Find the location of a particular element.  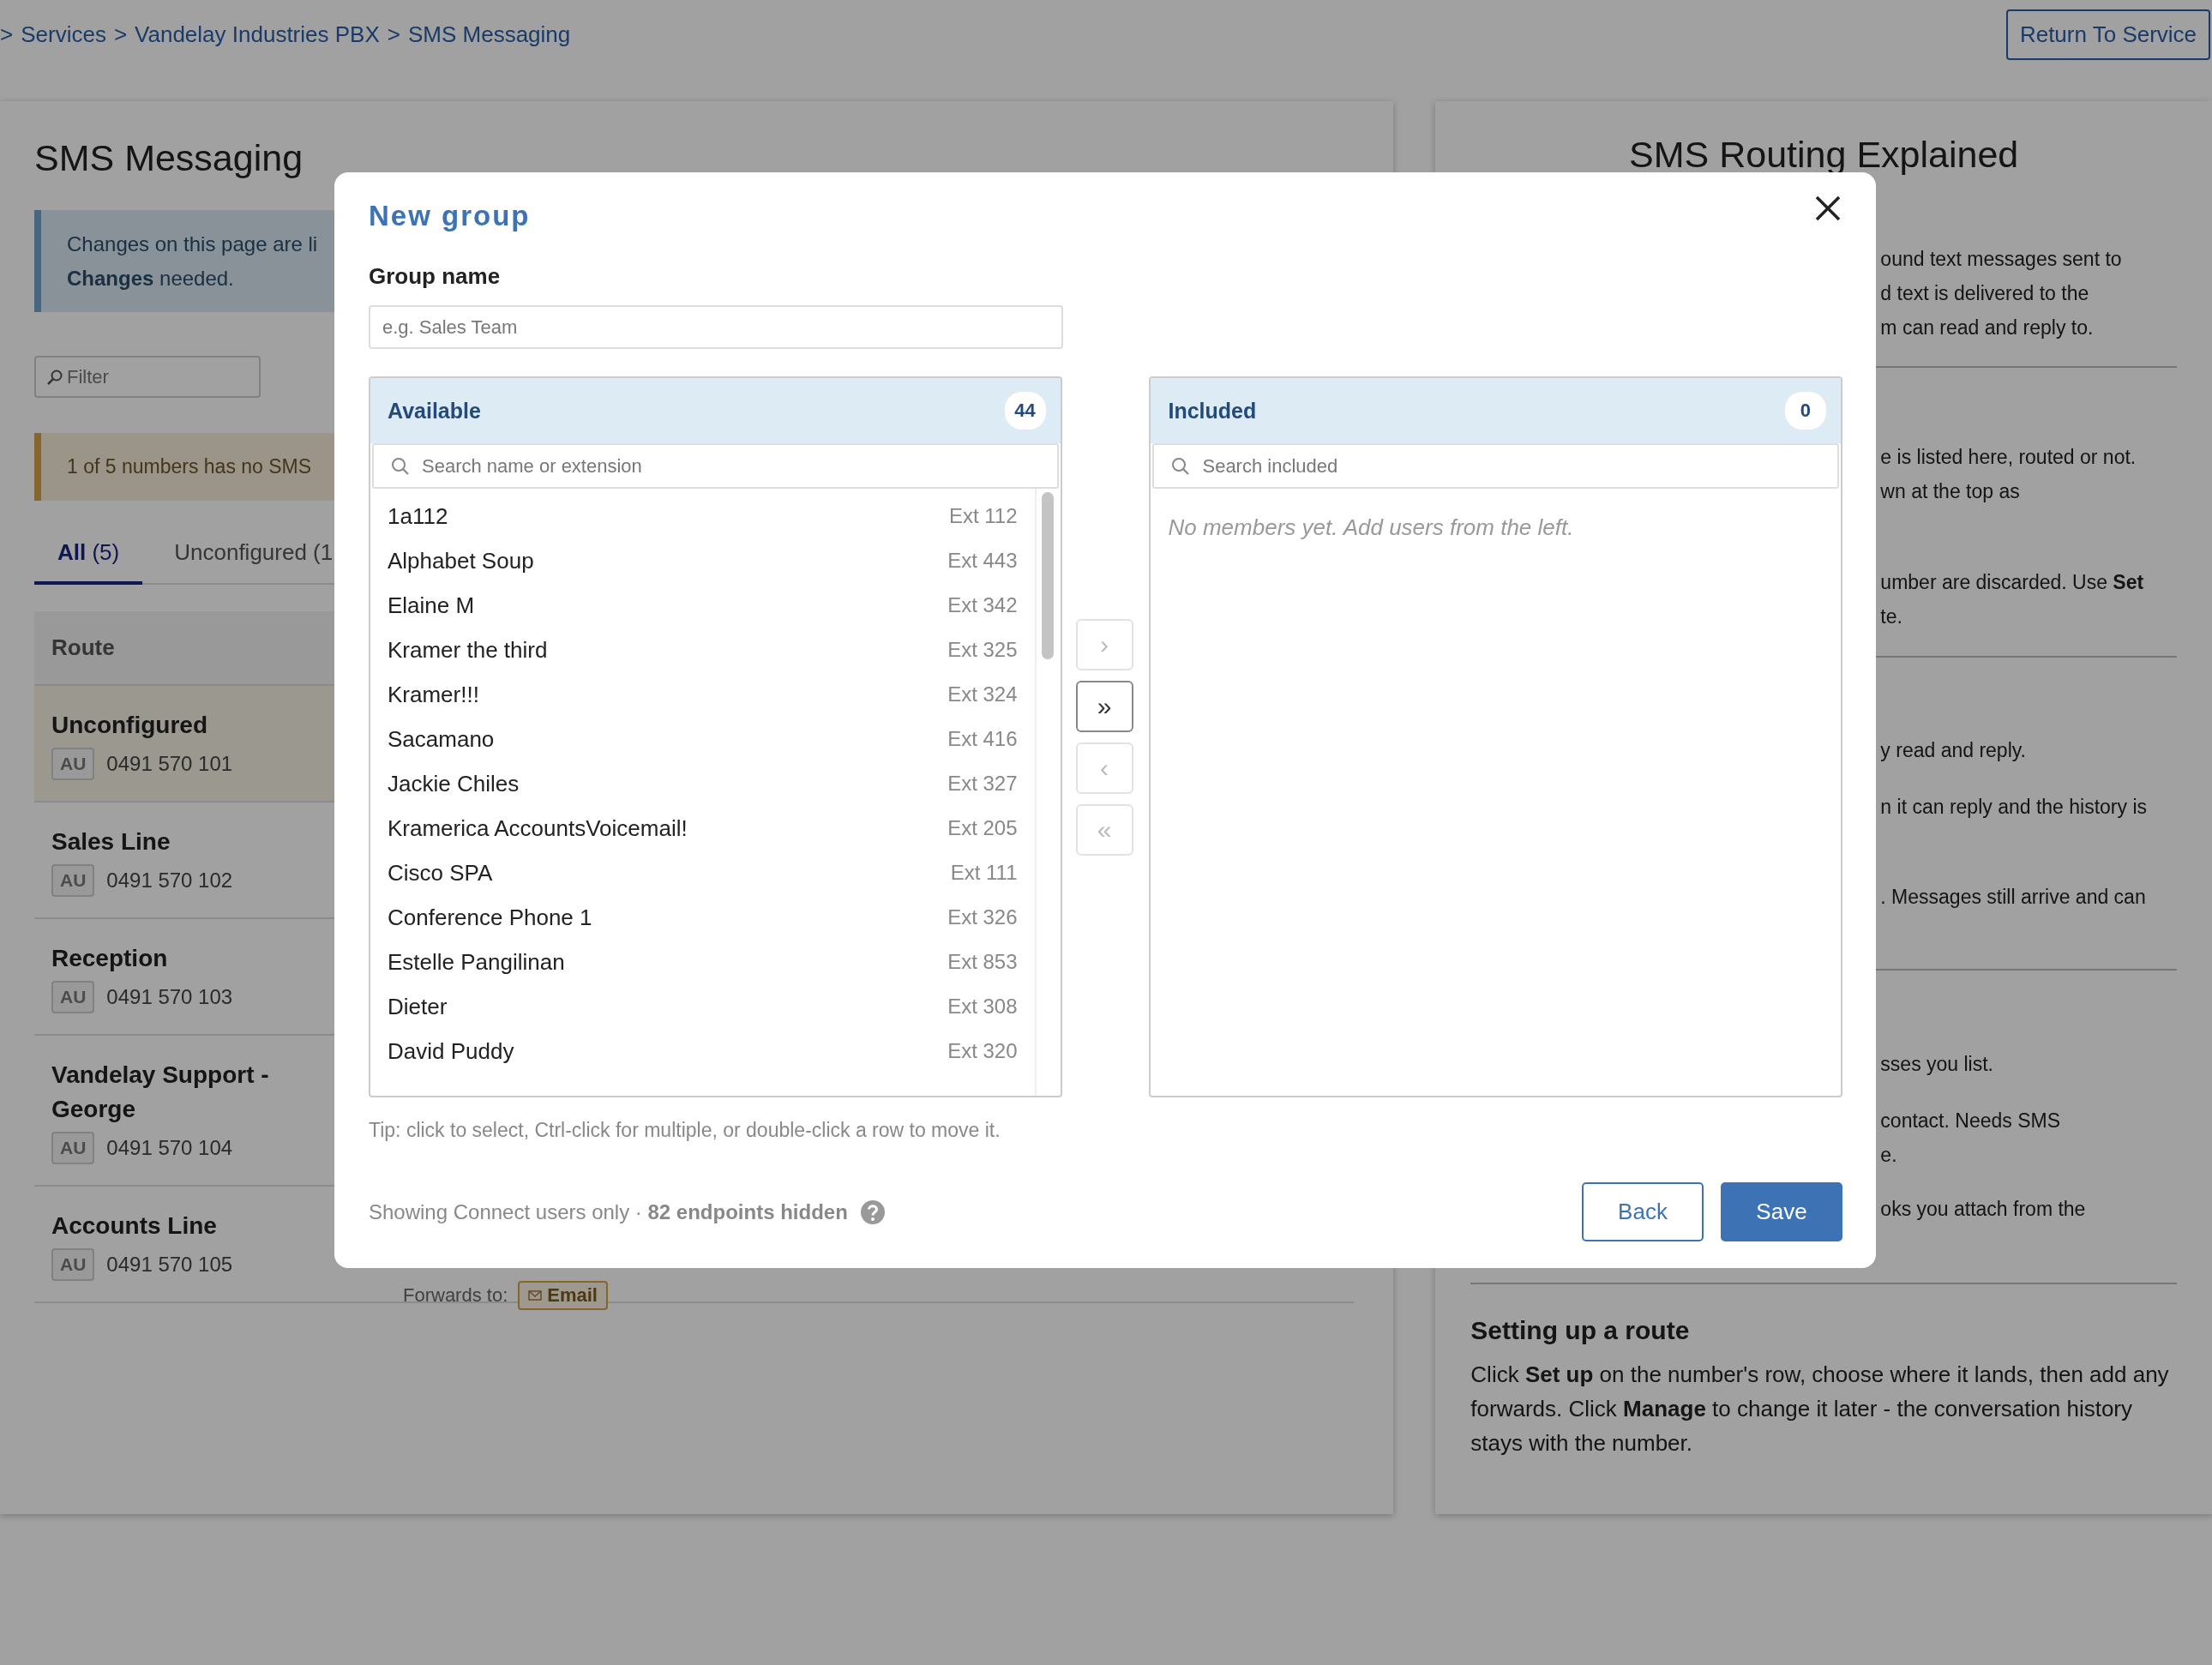

help-text: contact. Needs SMS e. is located at coordinates (1970, 1138).